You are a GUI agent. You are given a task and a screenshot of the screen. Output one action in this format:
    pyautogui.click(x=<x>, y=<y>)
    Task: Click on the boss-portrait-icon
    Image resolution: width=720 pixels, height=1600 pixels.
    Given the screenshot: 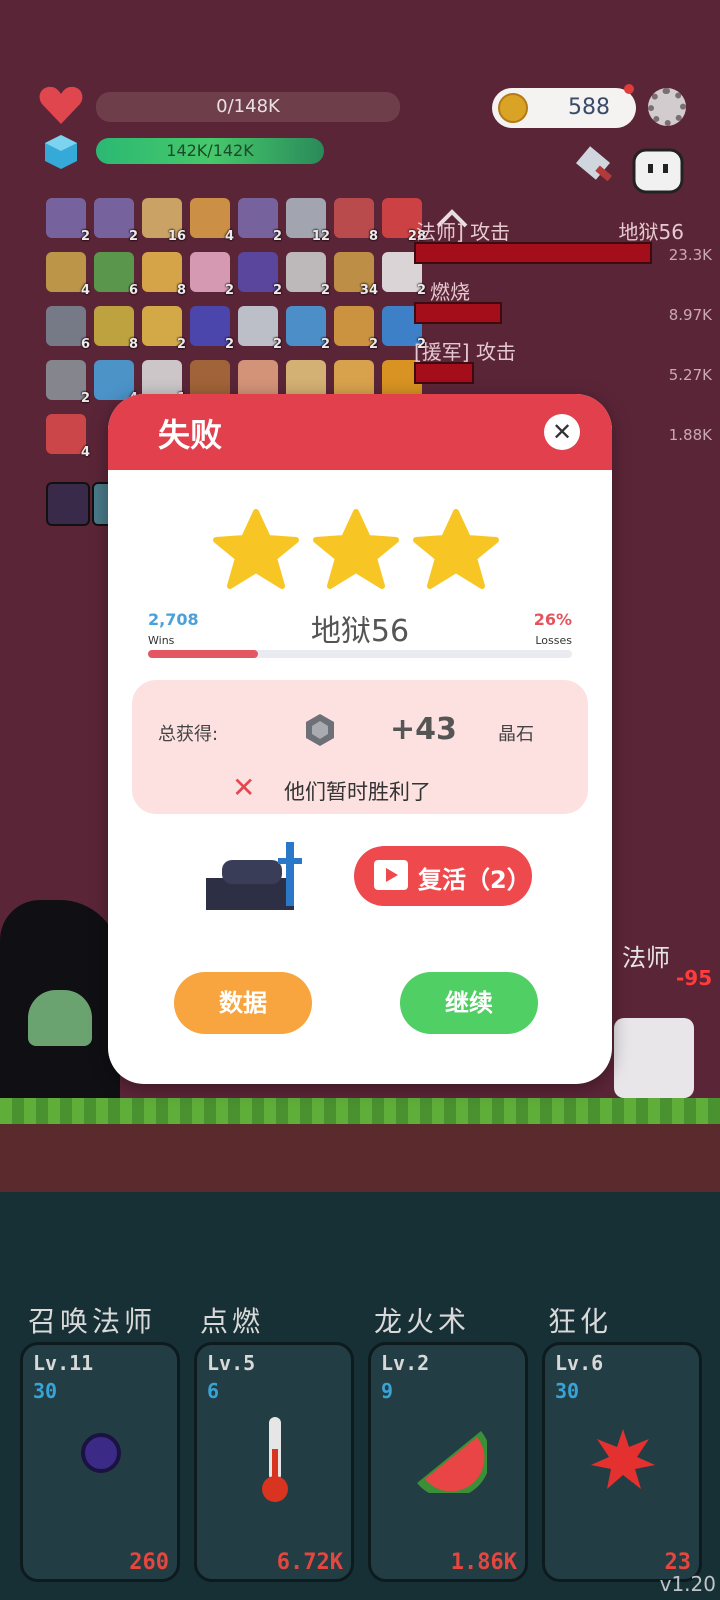 What is the action you would take?
    pyautogui.click(x=68, y=504)
    